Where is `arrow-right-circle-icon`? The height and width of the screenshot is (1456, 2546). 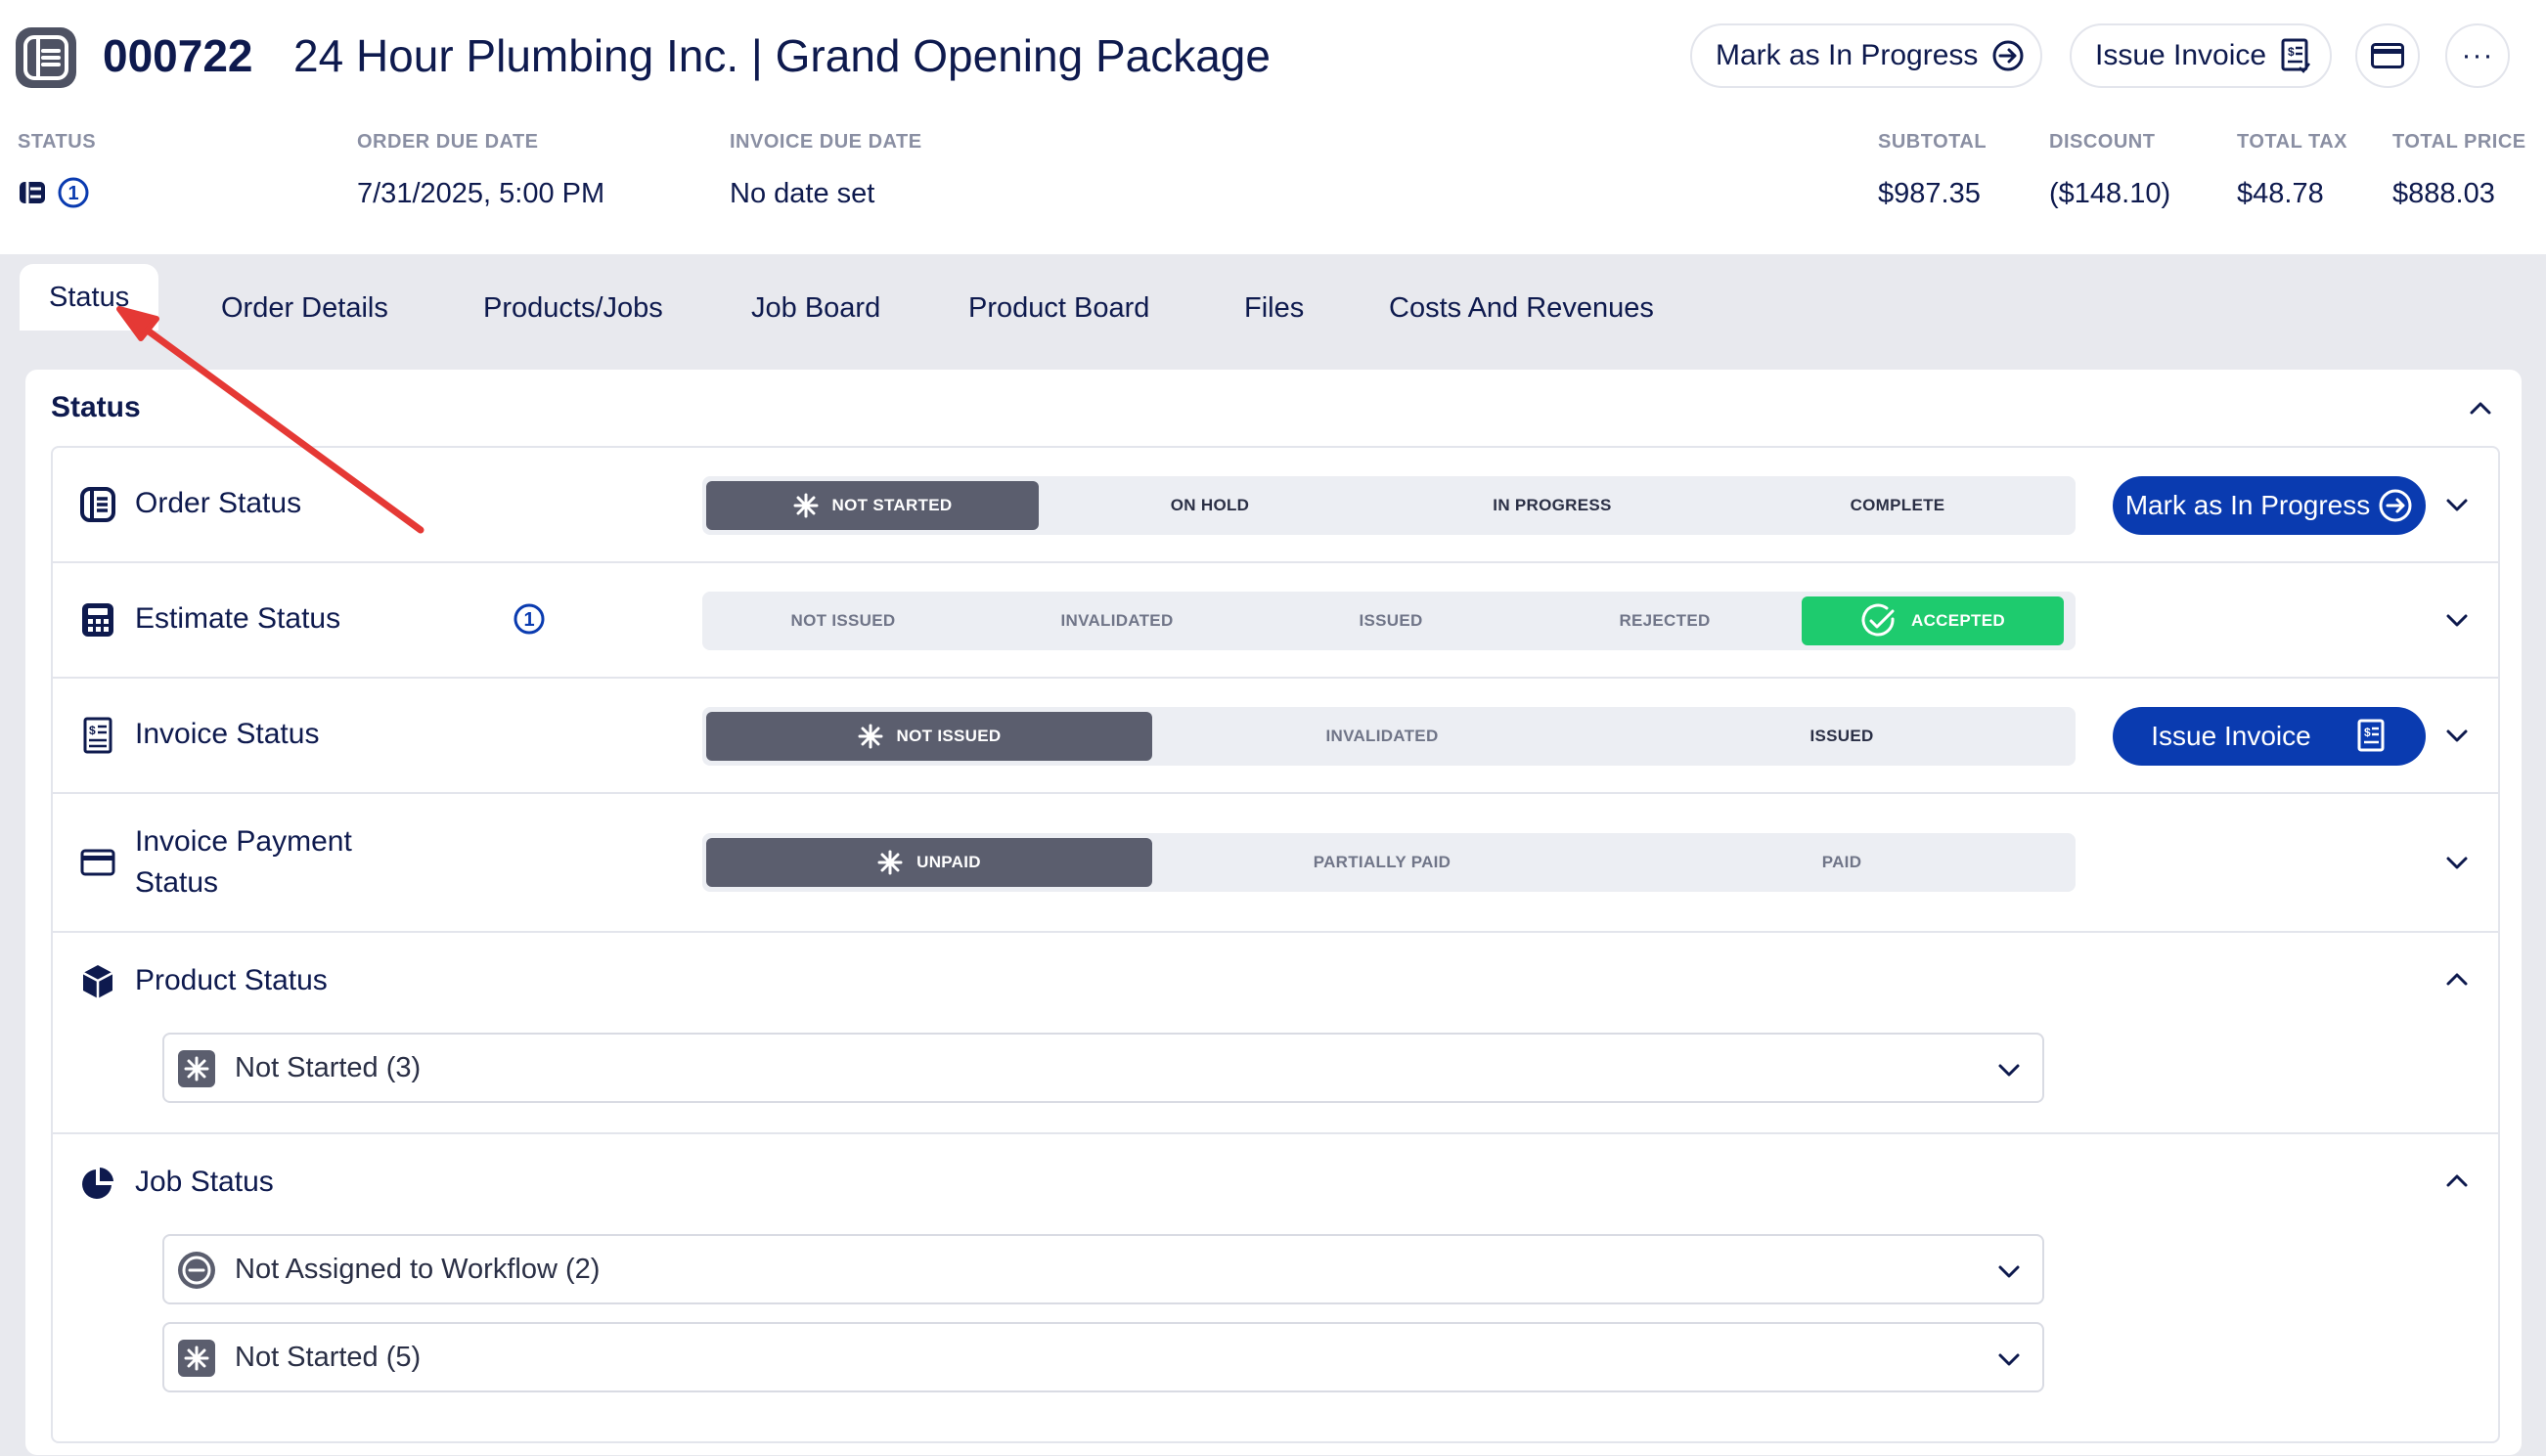 arrow-right-circle-icon is located at coordinates (2395, 505).